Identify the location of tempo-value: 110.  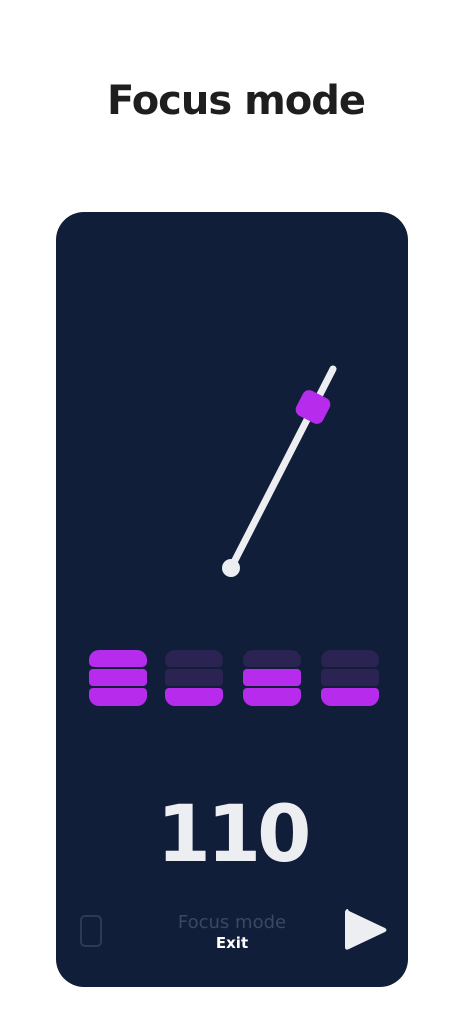
(232, 835).